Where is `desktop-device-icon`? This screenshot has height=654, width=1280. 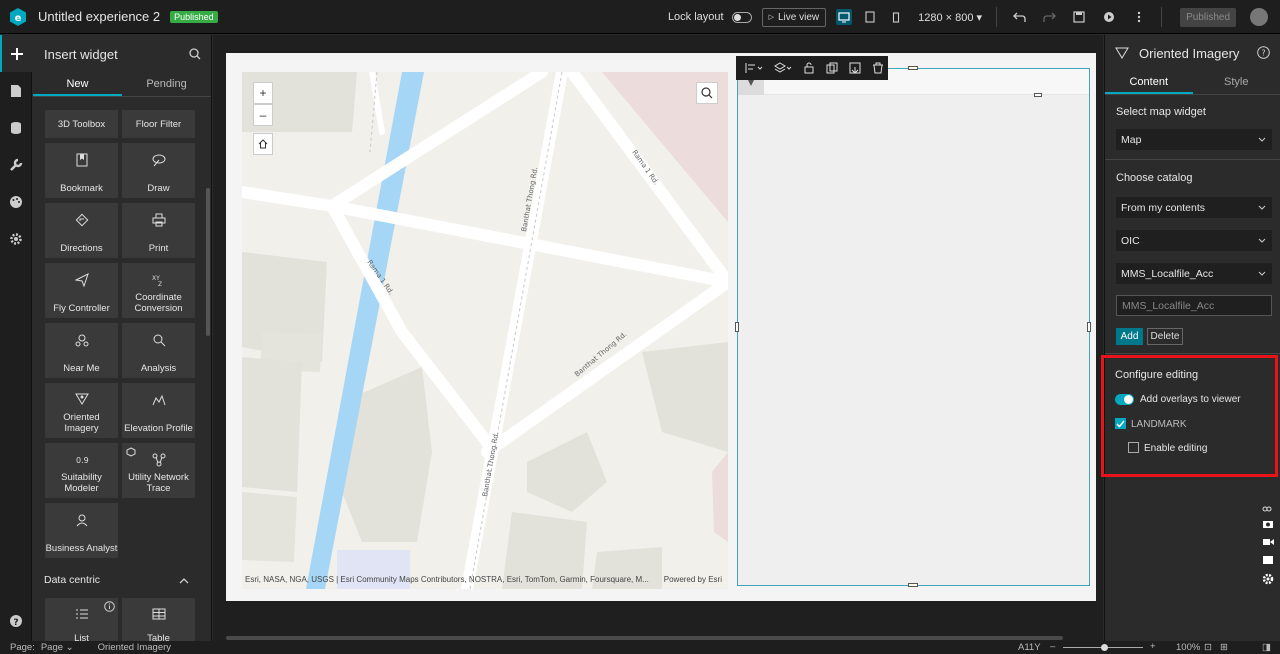
desktop-device-icon is located at coordinates (844, 17).